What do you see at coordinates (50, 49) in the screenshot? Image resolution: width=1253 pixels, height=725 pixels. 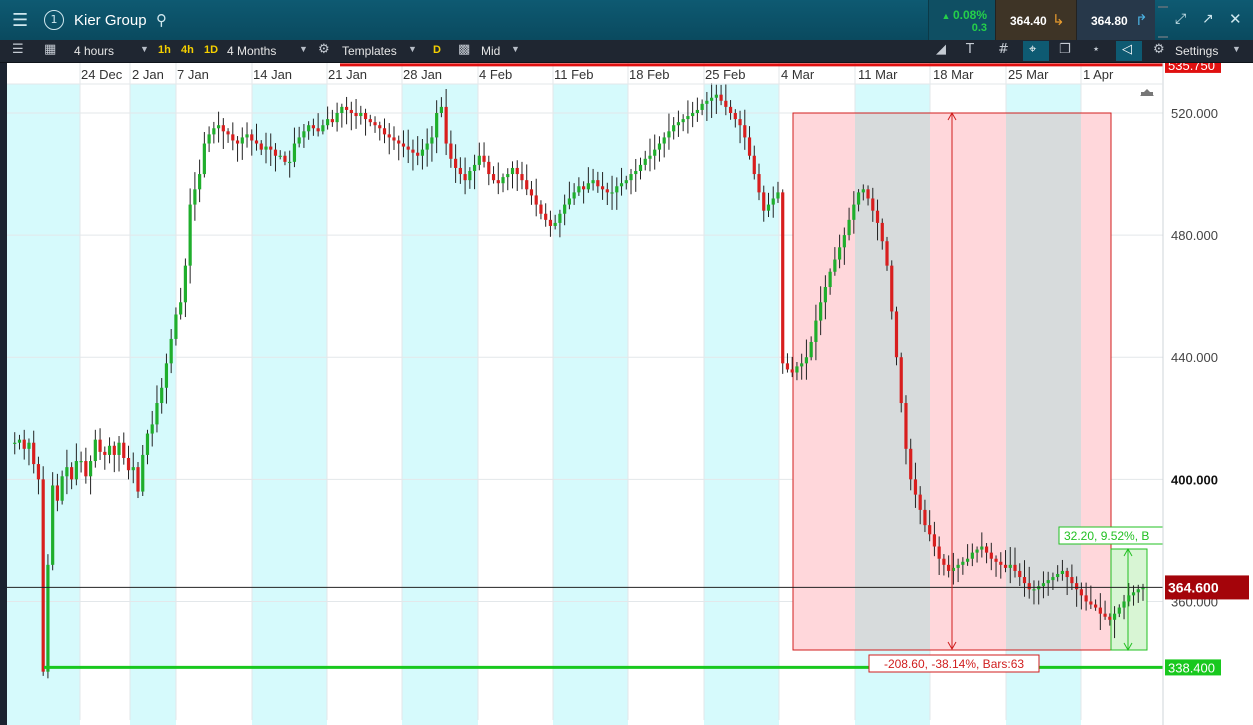 I see `layout-icon: ▦` at bounding box center [50, 49].